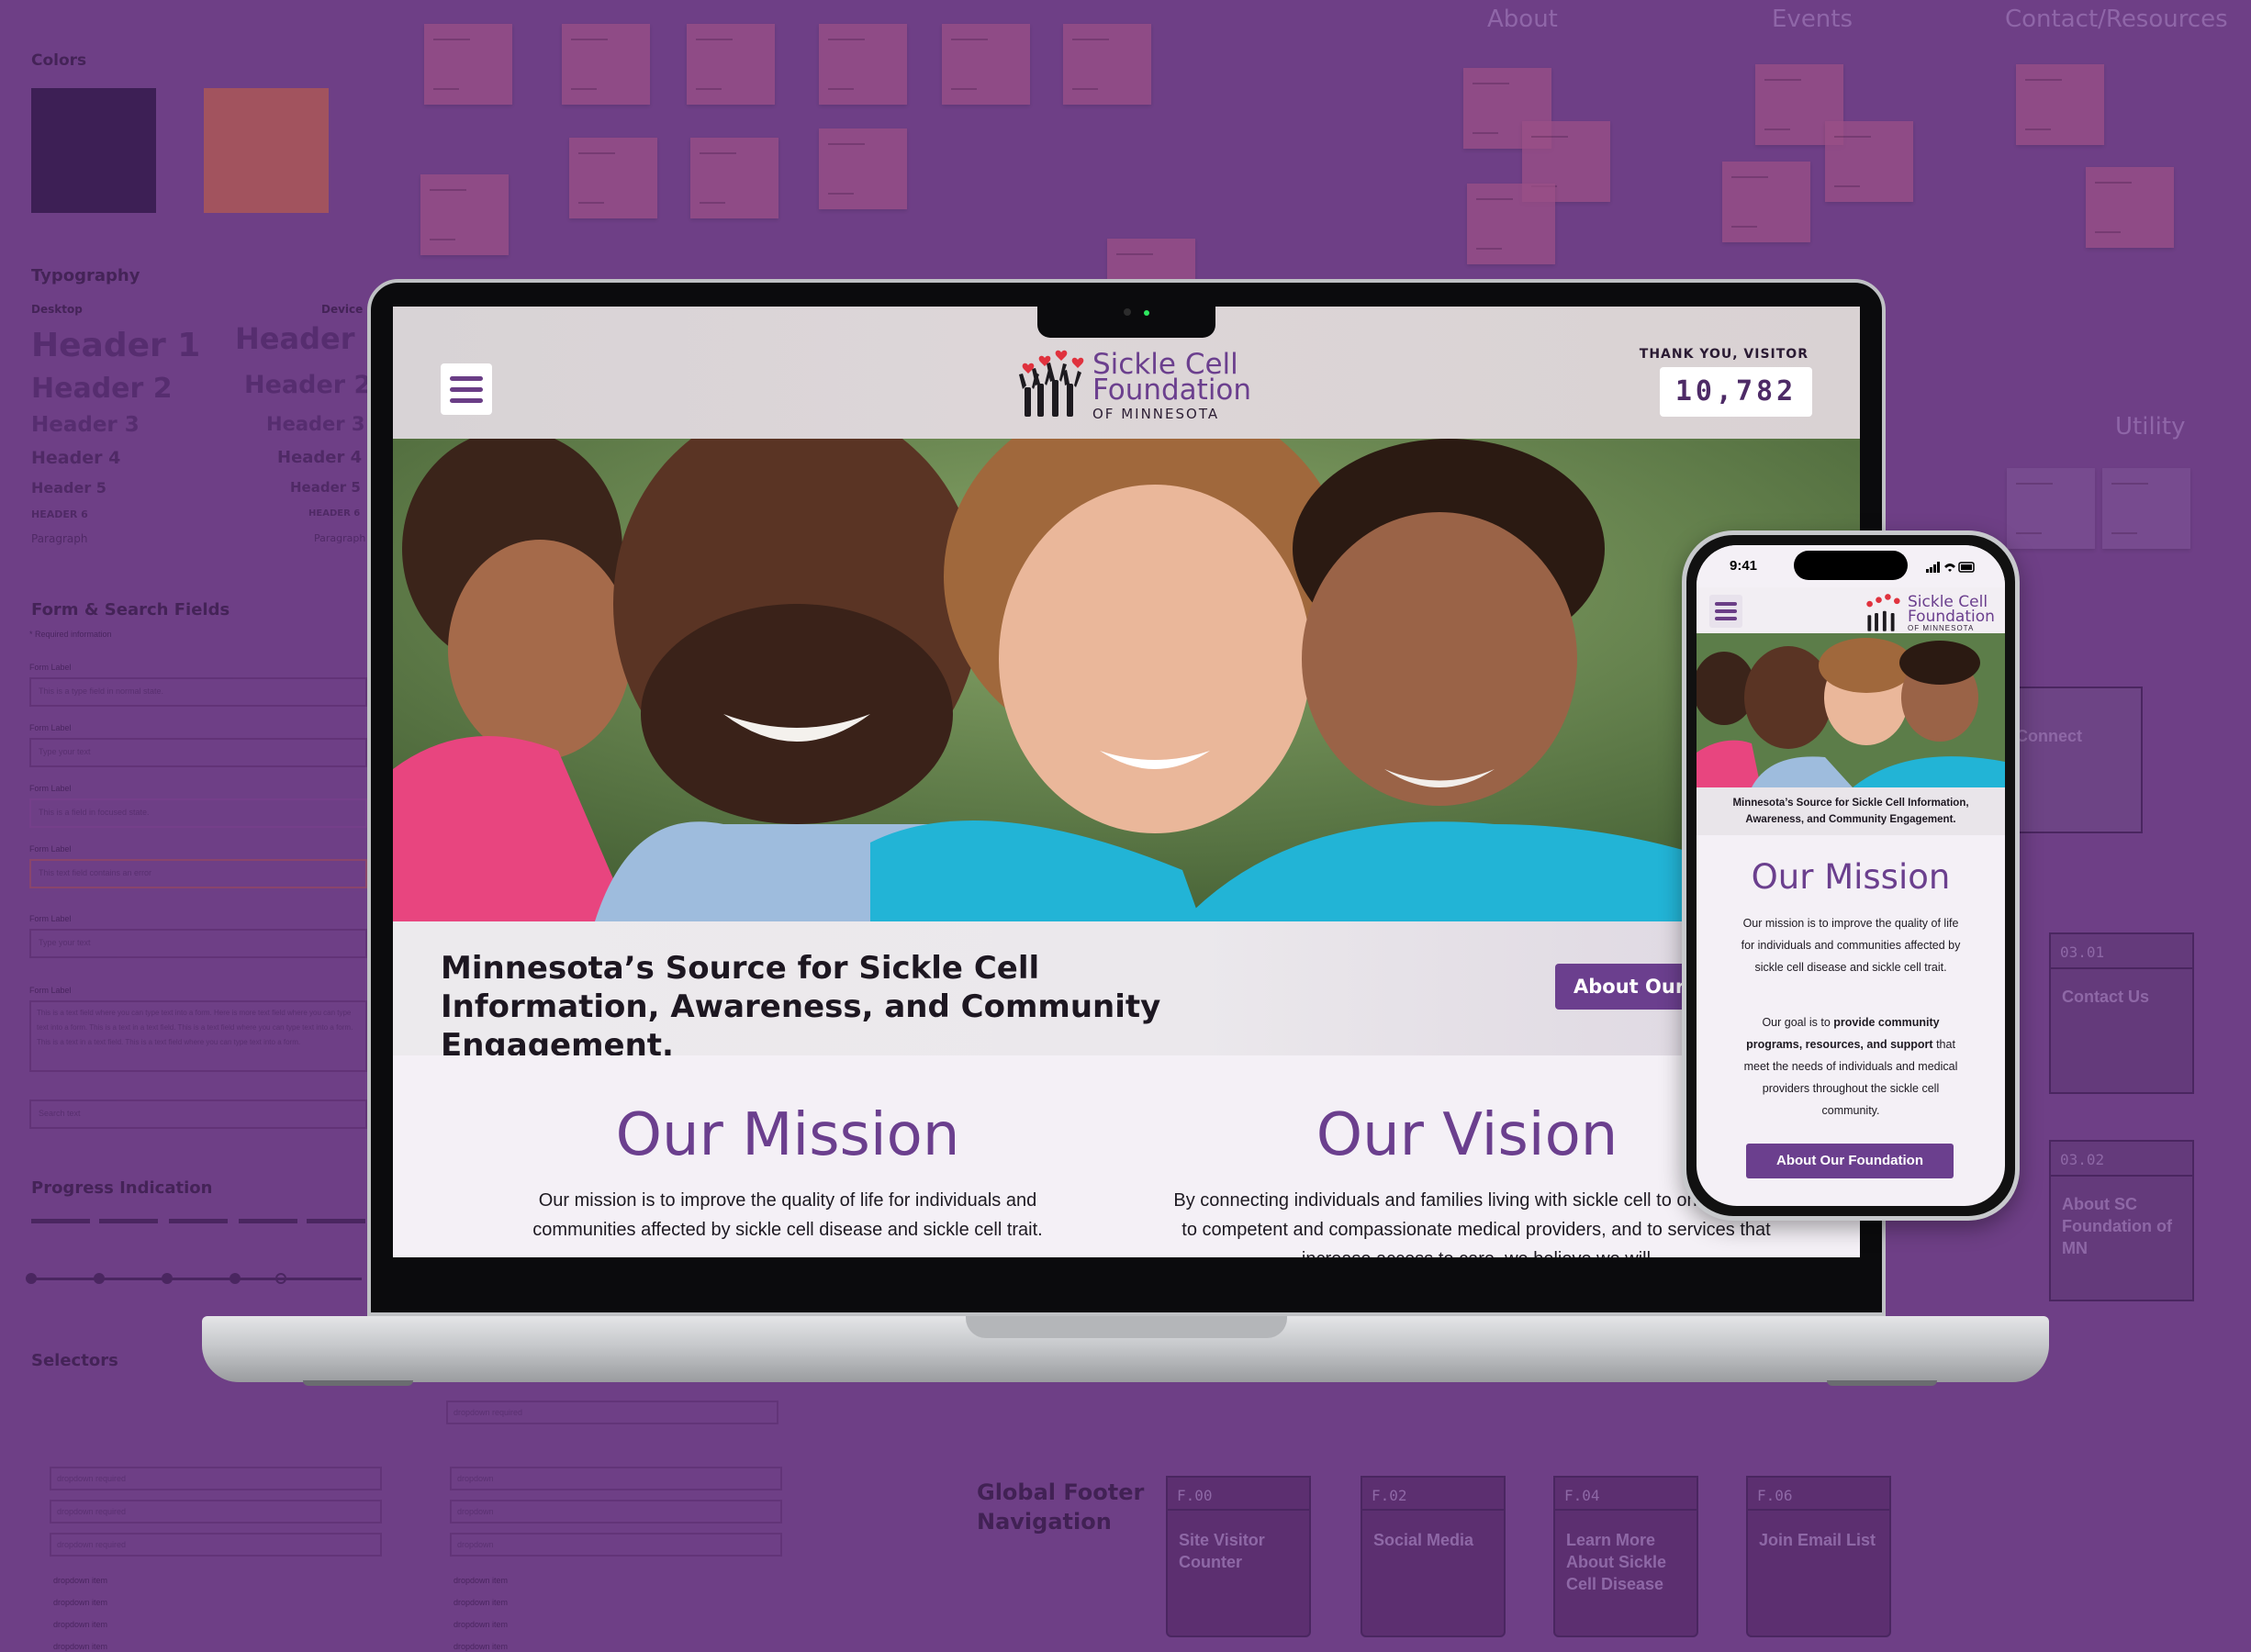 The image size is (2251, 1652). What do you see at coordinates (70, 635) in the screenshot?
I see `required-note: * Required information` at bounding box center [70, 635].